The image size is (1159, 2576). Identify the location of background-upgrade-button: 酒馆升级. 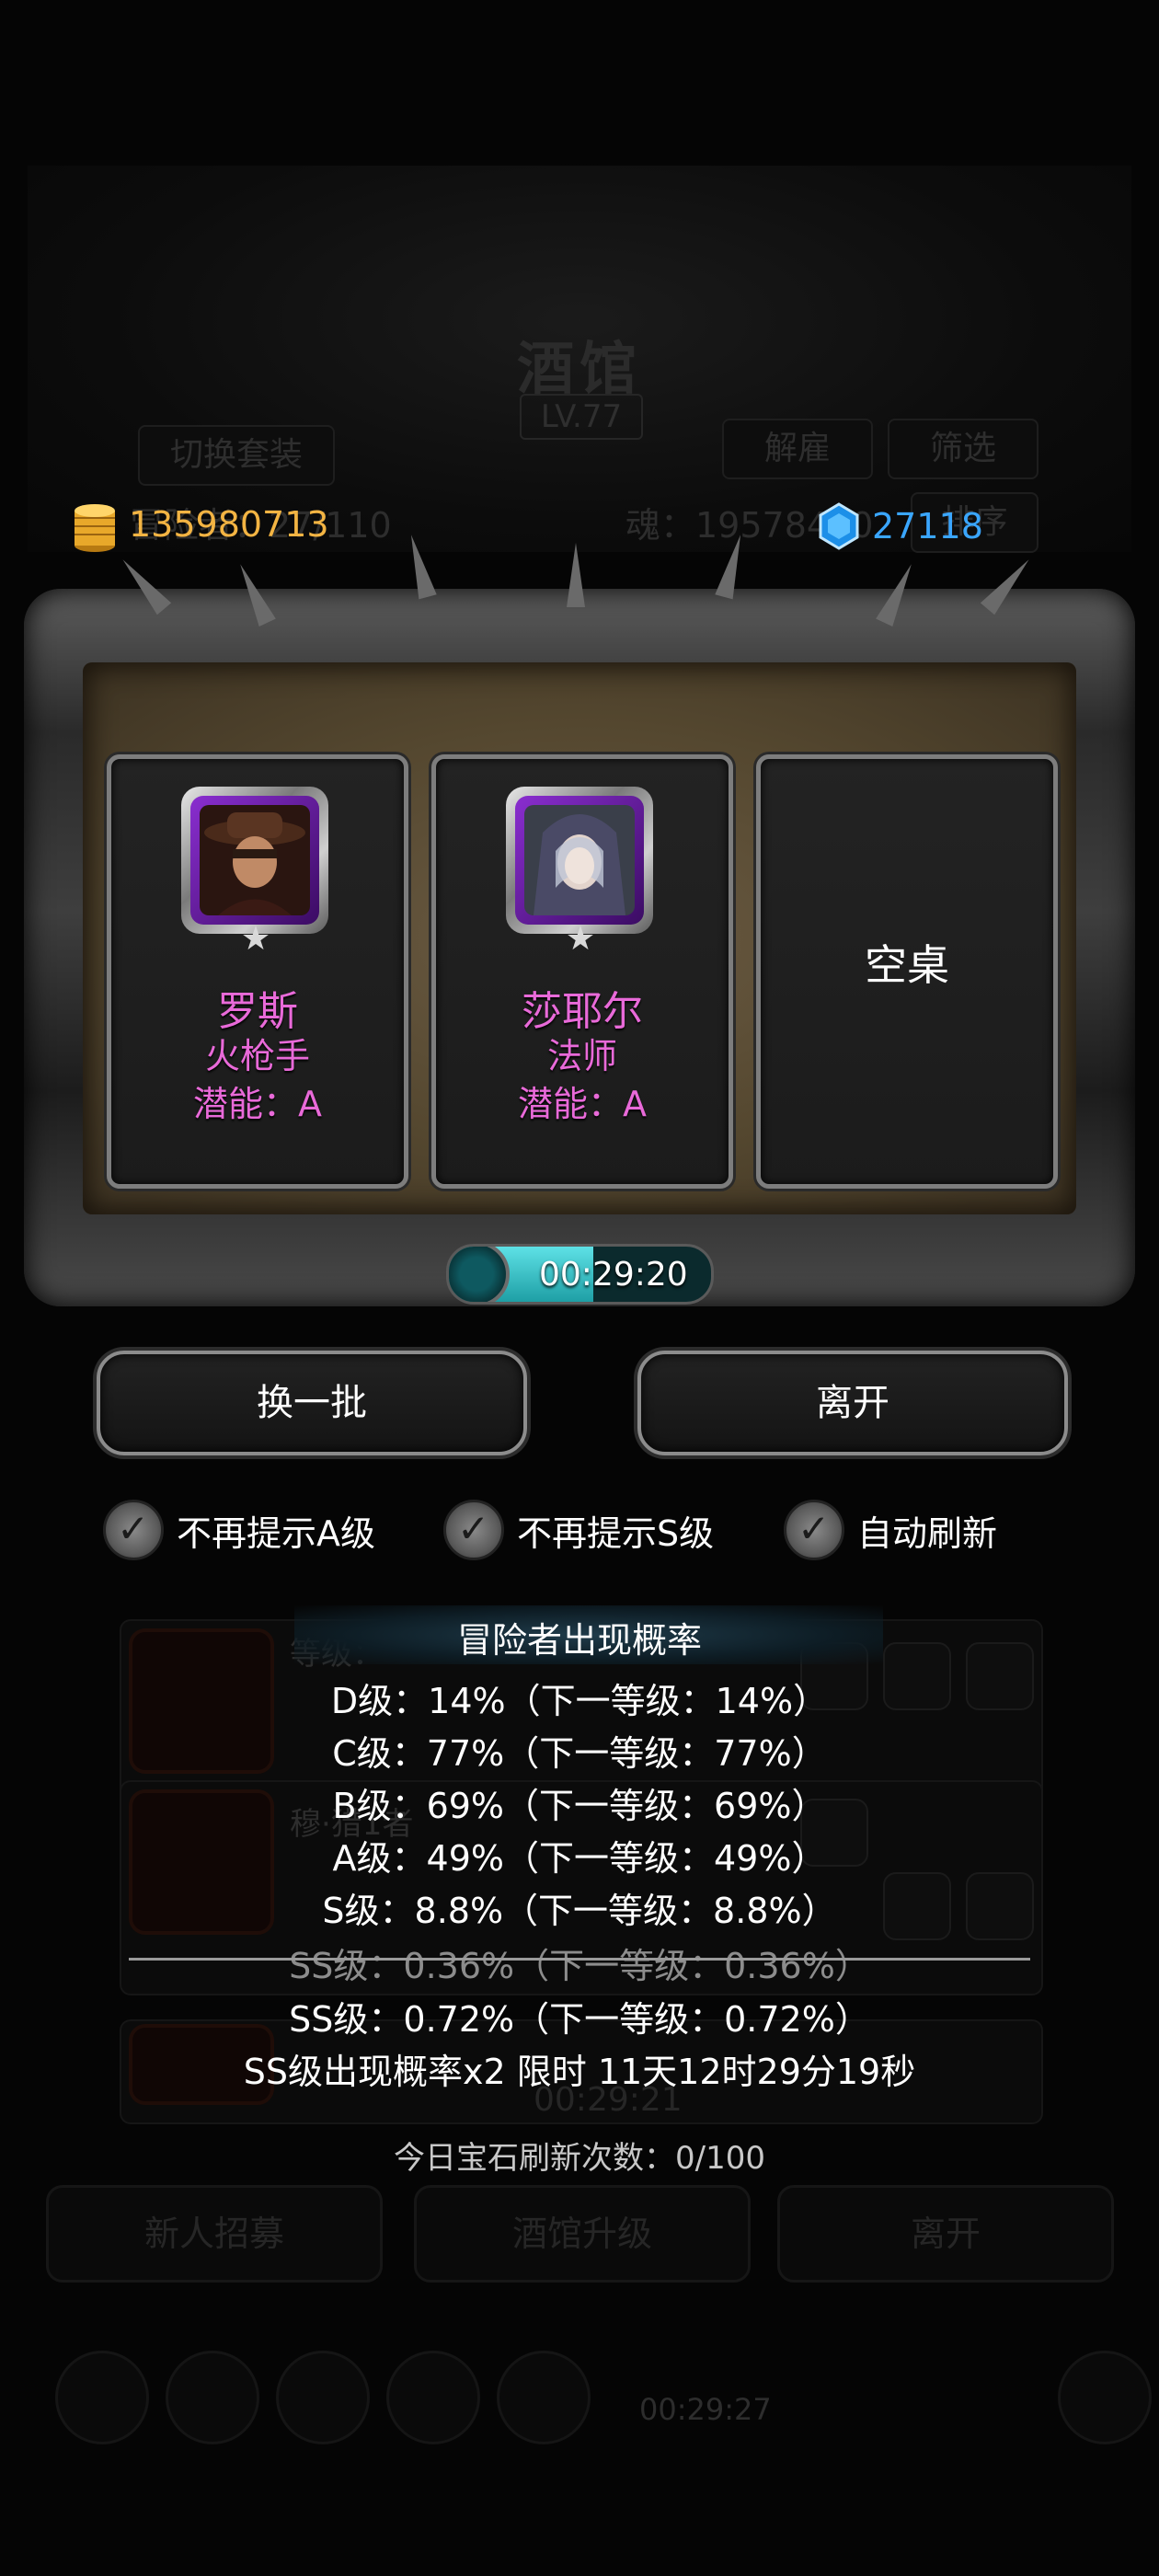
(582, 2234).